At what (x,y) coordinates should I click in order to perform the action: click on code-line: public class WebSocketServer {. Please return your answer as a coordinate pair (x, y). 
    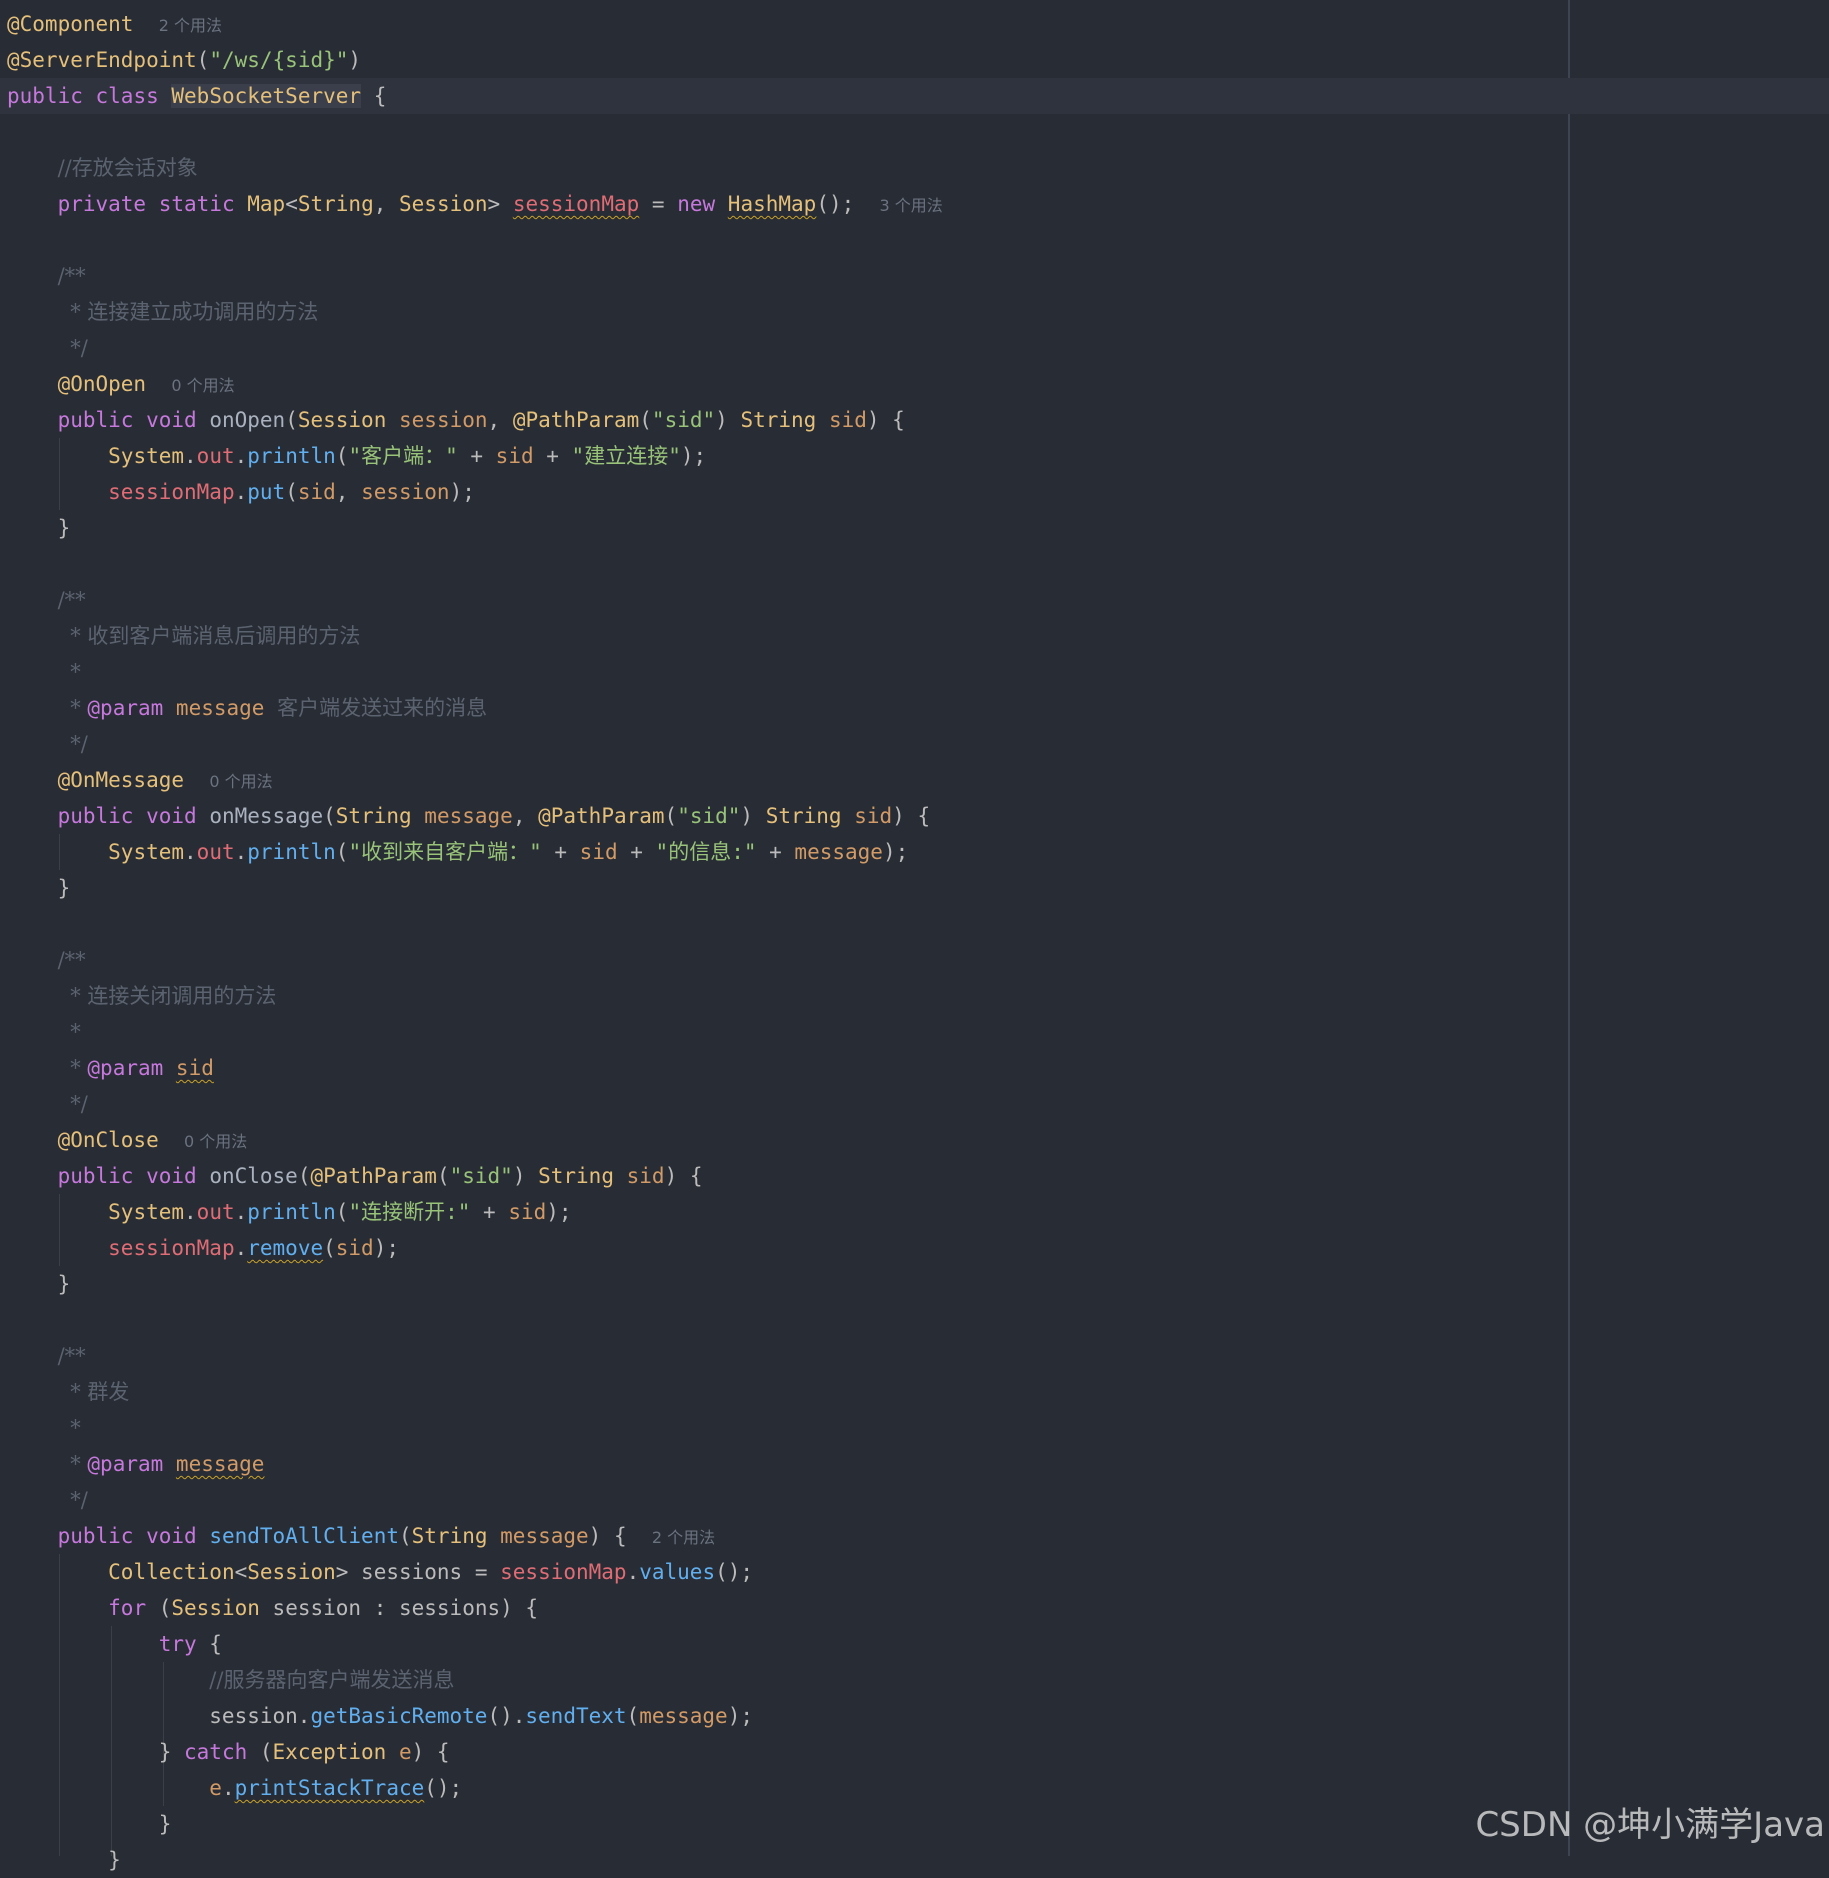
    Looking at the image, I should click on (914, 96).